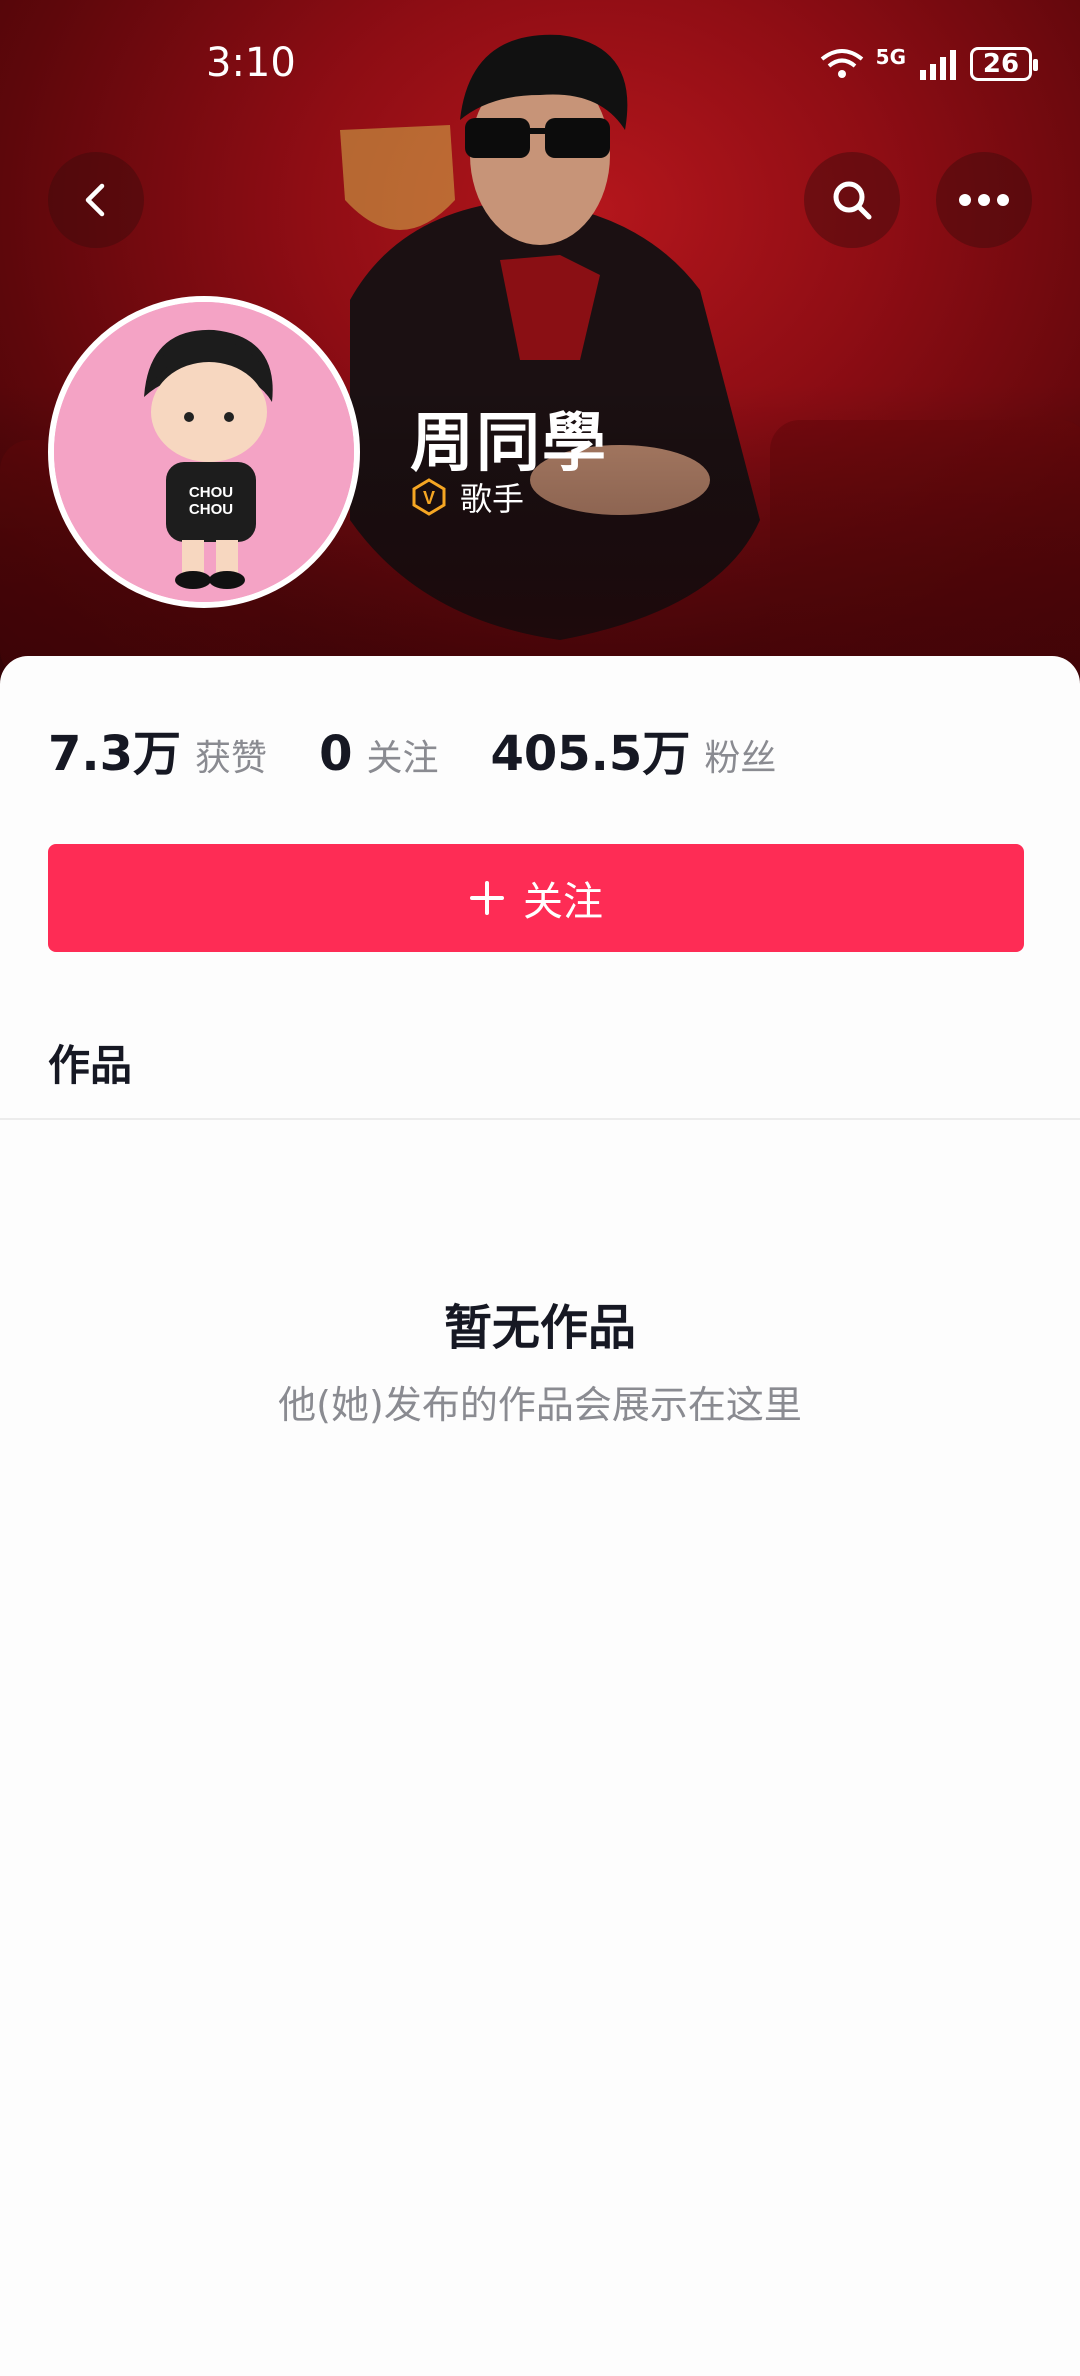 This screenshot has height=2376, width=1080. I want to click on stat-following: 0 关注, so click(378, 754).